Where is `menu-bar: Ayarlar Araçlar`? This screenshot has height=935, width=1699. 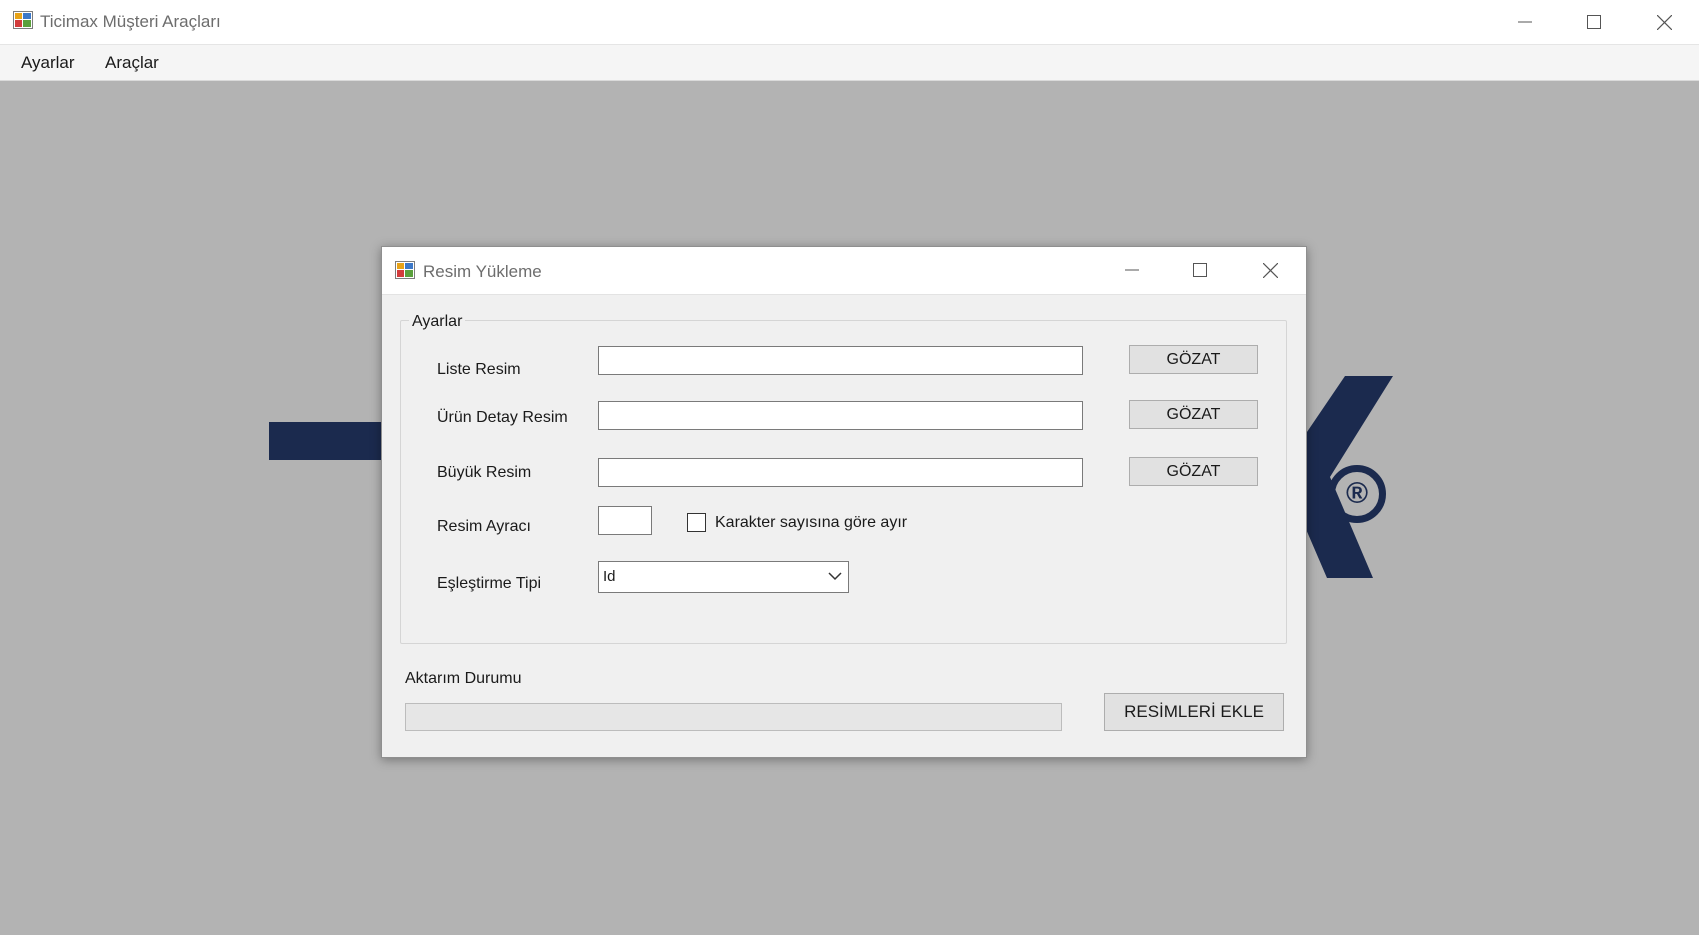 menu-bar: Ayarlar Araçlar is located at coordinates (849, 63).